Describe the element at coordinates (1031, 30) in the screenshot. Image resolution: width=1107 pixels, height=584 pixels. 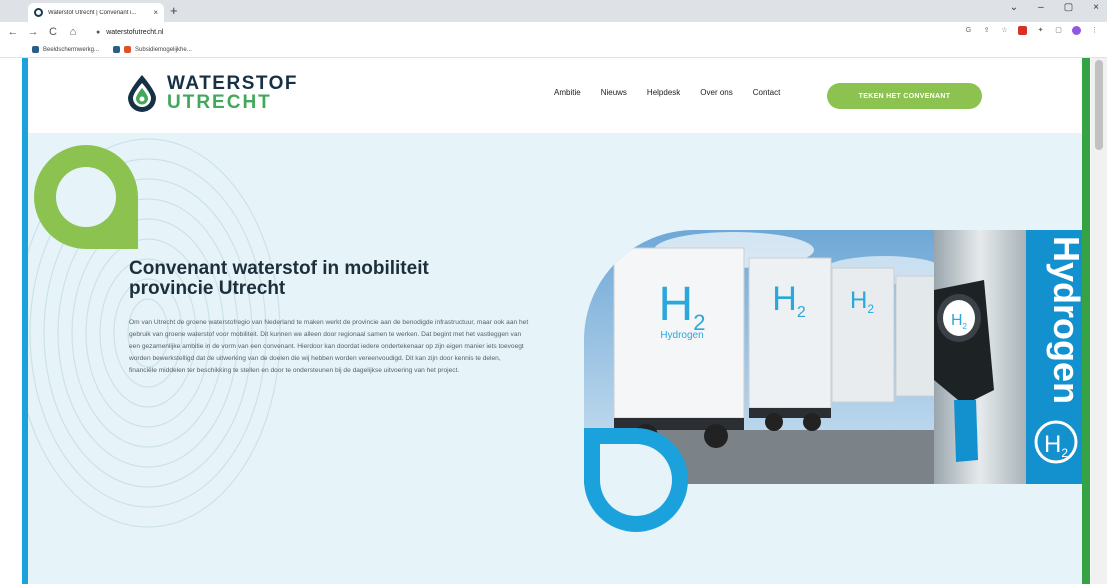
I see `extension-icons: G ⇪ ☆ ✦ ▢ ⋮` at that location.